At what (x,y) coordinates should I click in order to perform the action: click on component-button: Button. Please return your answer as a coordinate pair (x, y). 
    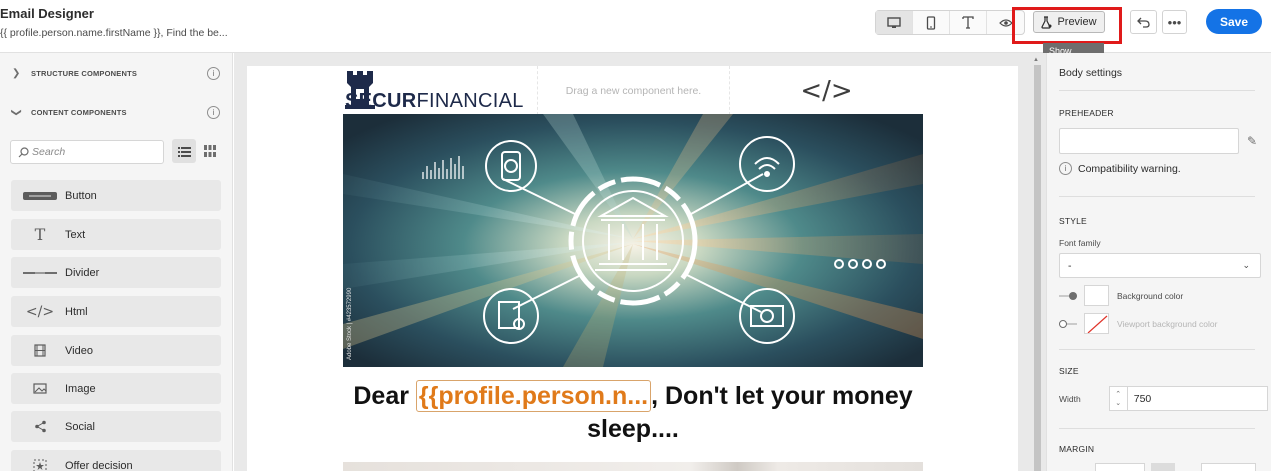
    Looking at the image, I should click on (116, 195).